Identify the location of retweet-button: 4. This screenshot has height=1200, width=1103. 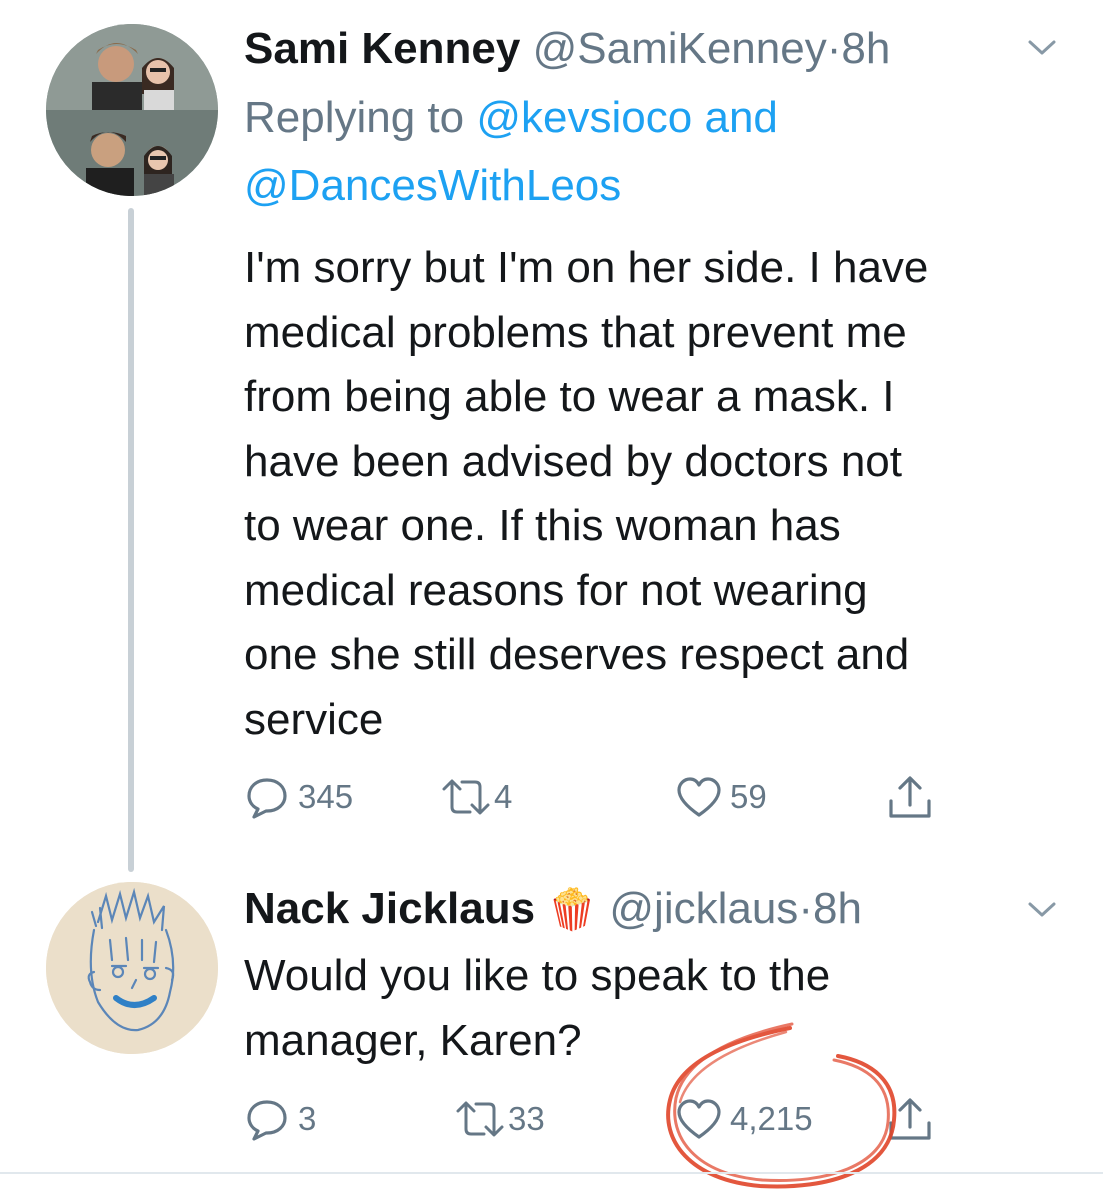
(476, 797).